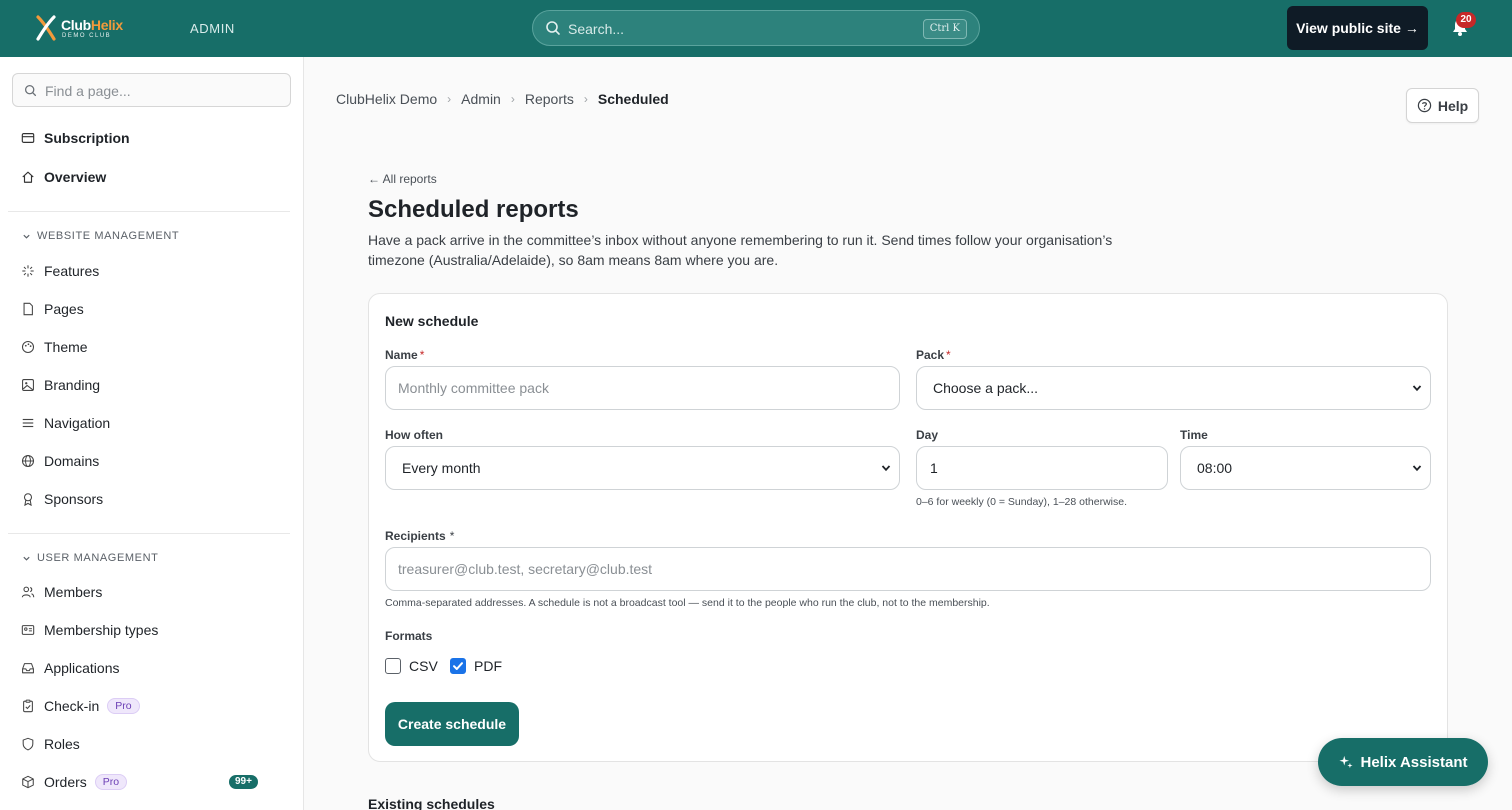  I want to click on breadcrumb-scheduled: Scheduled, so click(633, 99).